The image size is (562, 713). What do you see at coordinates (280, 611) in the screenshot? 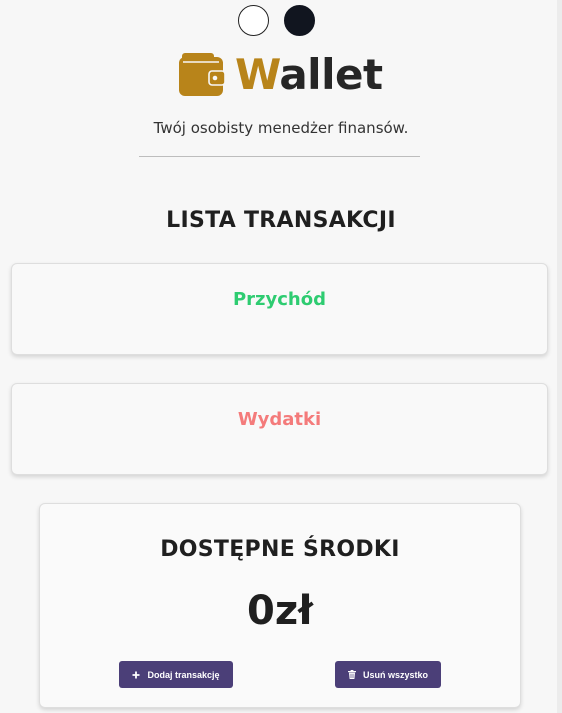
I see `balance-amount: 0zł` at bounding box center [280, 611].